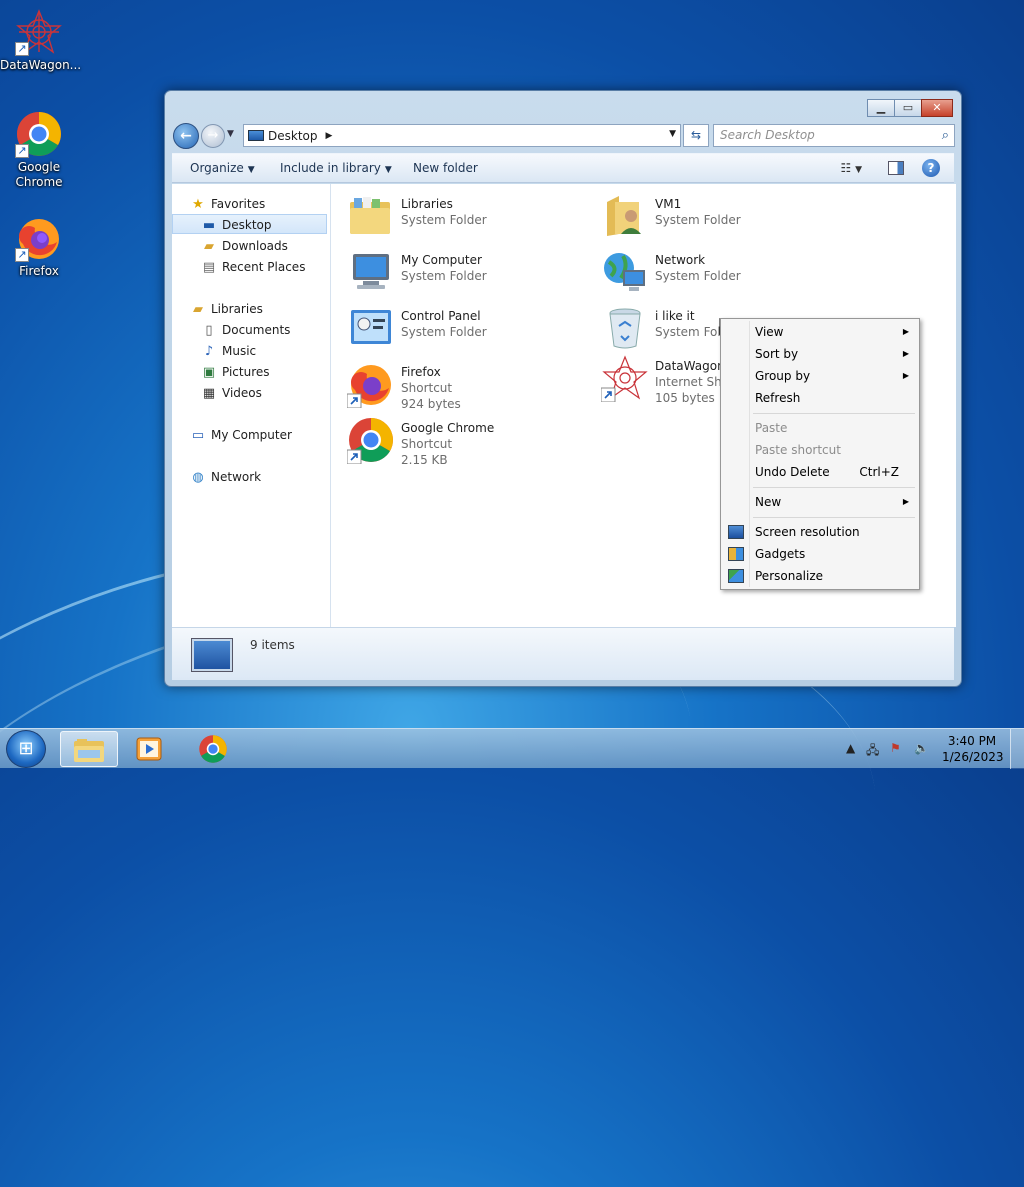  Describe the element at coordinates (698, 220) in the screenshot. I see `item-type: System Folder` at that location.